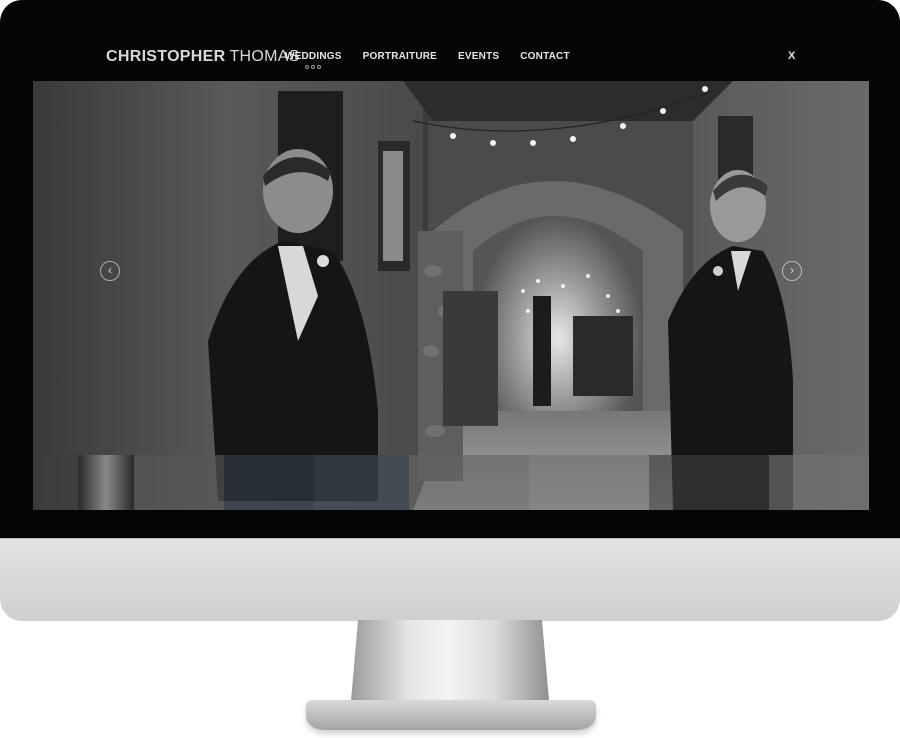 The image size is (900, 738). Describe the element at coordinates (451, 715) in the screenshot. I see `monitor-stand-foot` at that location.